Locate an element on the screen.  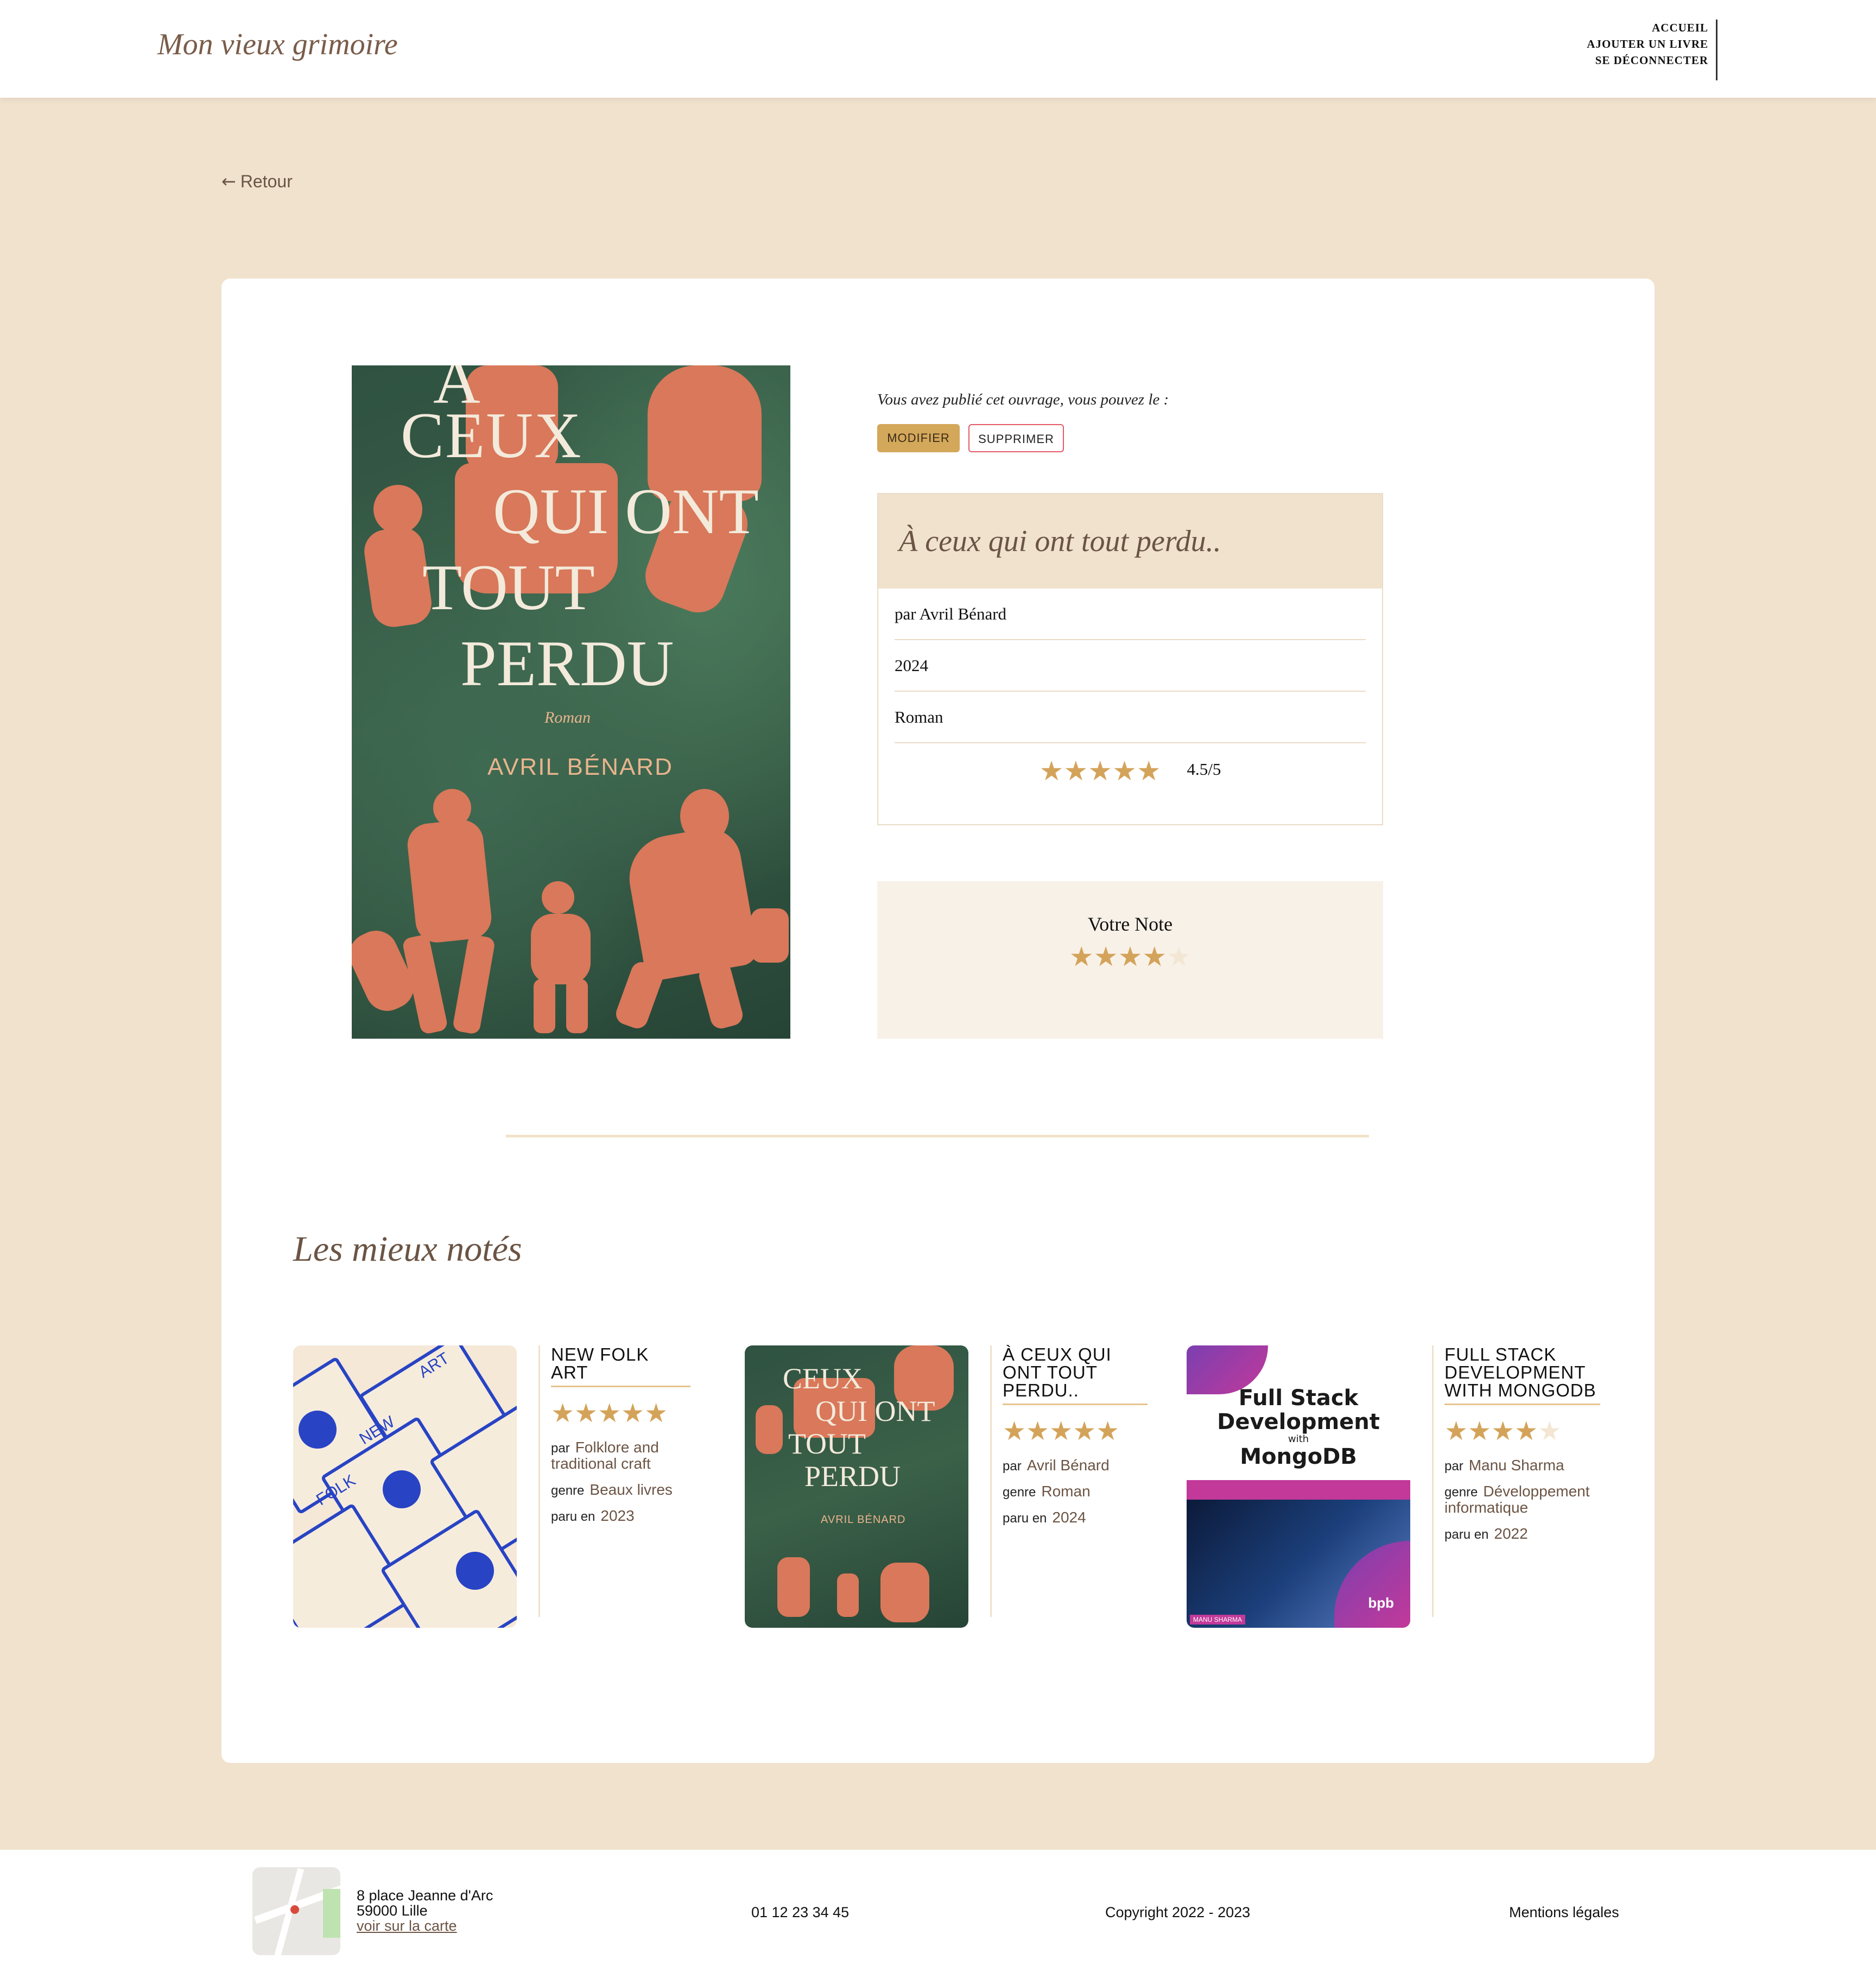
legal-link: Mentions légales is located at coordinates (1564, 1912).